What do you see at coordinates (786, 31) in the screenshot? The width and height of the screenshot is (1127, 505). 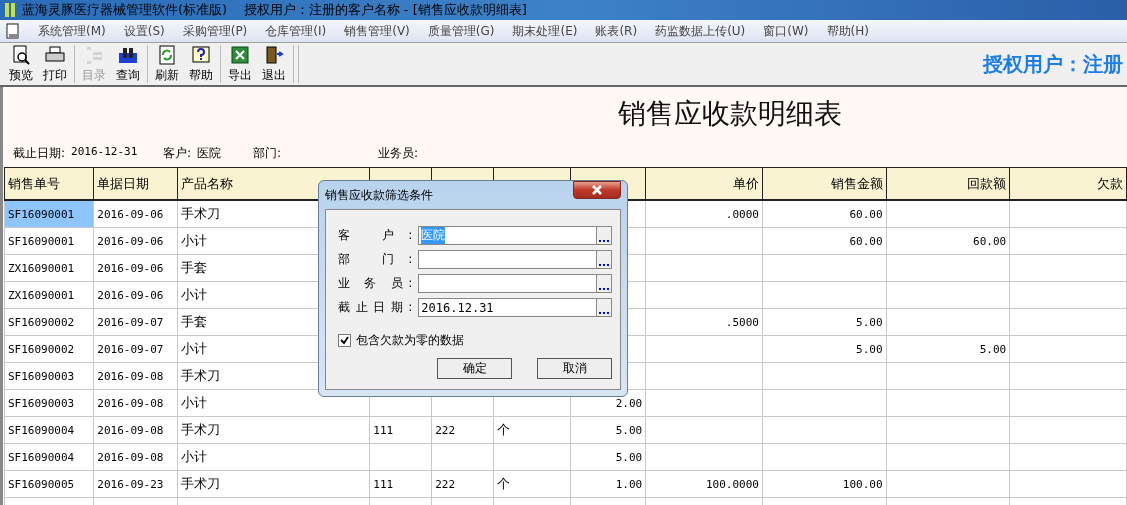 I see `menu-item: 窗口(W)` at bounding box center [786, 31].